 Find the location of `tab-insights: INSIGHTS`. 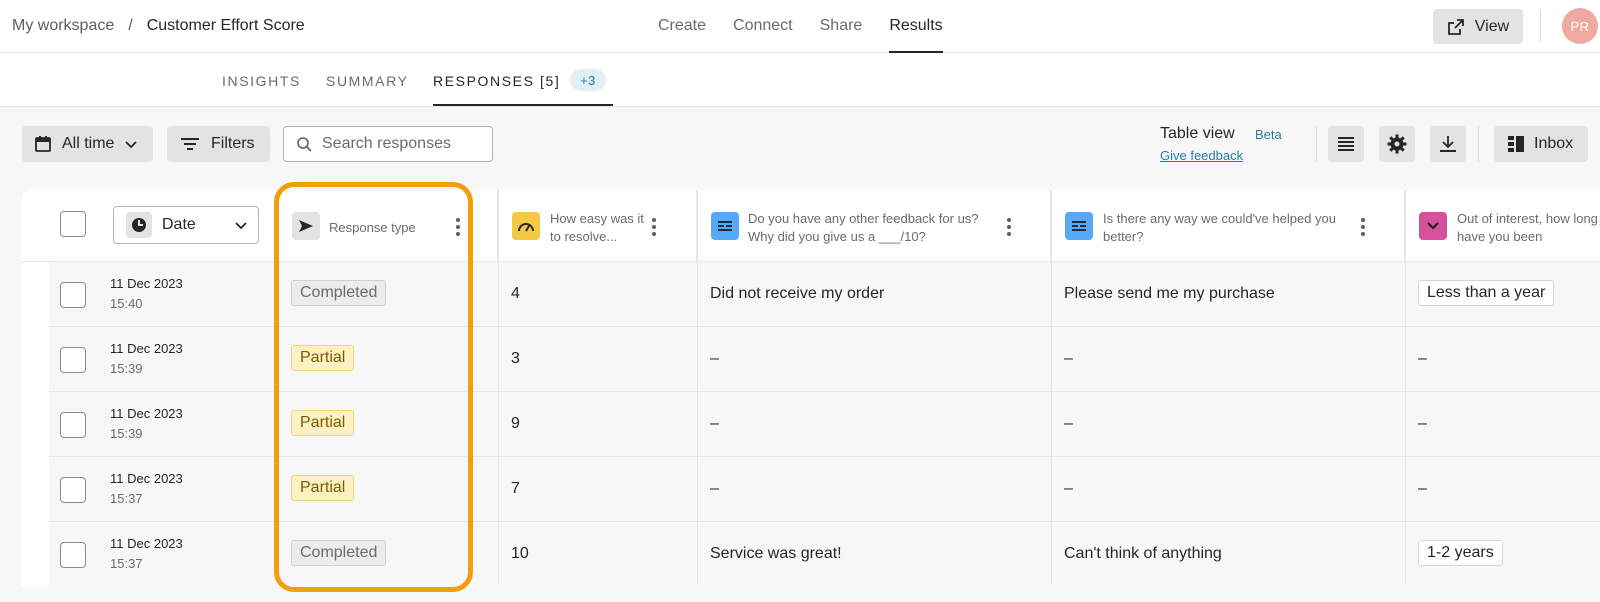

tab-insights: INSIGHTS is located at coordinates (261, 81).